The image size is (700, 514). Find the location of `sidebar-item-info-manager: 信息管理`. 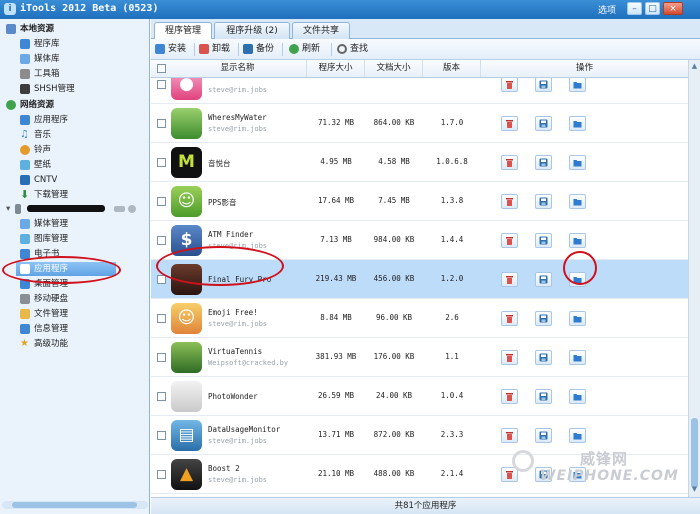

sidebar-item-info-manager: 信息管理 is located at coordinates (44, 329).